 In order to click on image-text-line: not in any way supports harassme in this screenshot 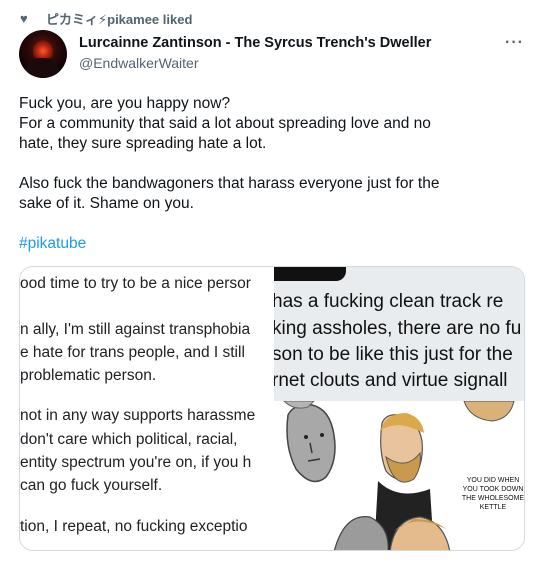, I will do `click(138, 415)`.